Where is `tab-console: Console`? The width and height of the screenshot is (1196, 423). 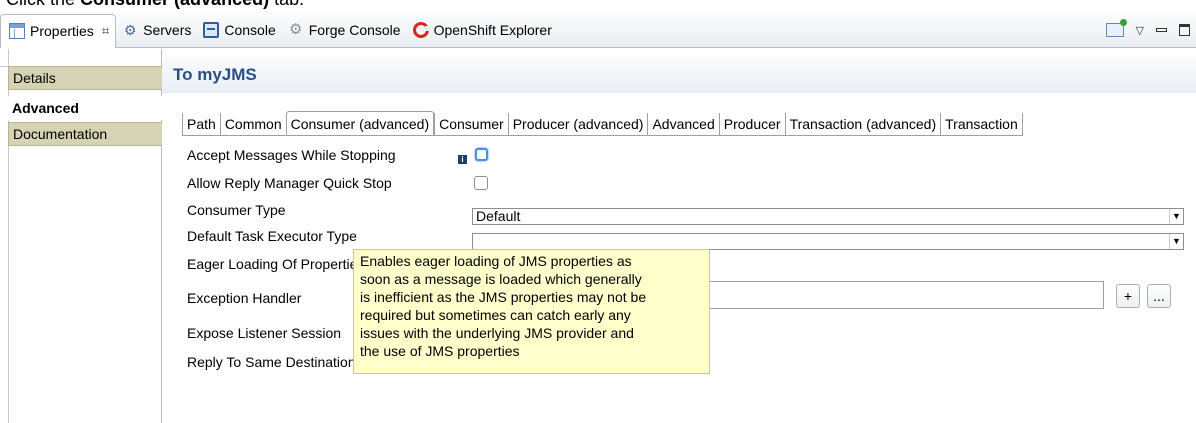 tab-console: Console is located at coordinates (239, 30).